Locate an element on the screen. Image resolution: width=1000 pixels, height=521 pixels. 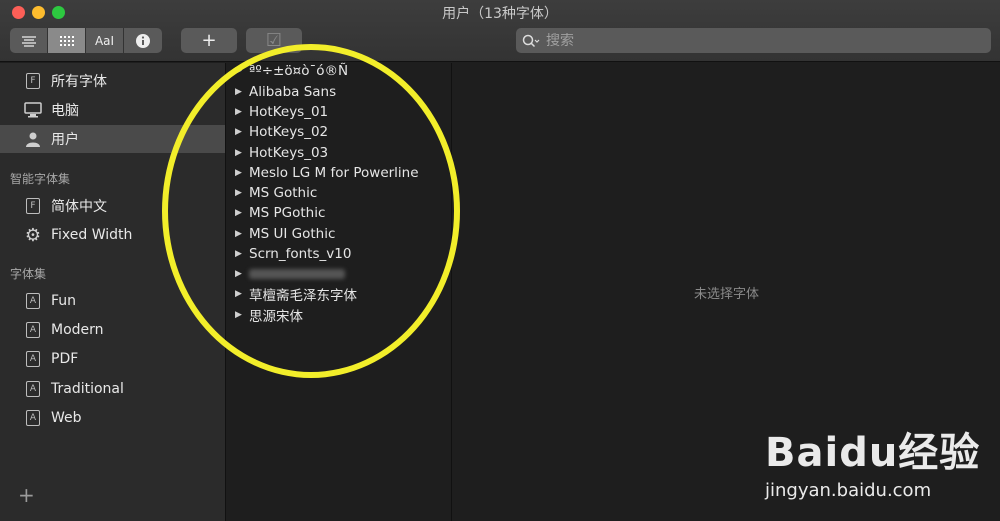
sidebar-item-label: 所有字体 is located at coordinates (79, 82).